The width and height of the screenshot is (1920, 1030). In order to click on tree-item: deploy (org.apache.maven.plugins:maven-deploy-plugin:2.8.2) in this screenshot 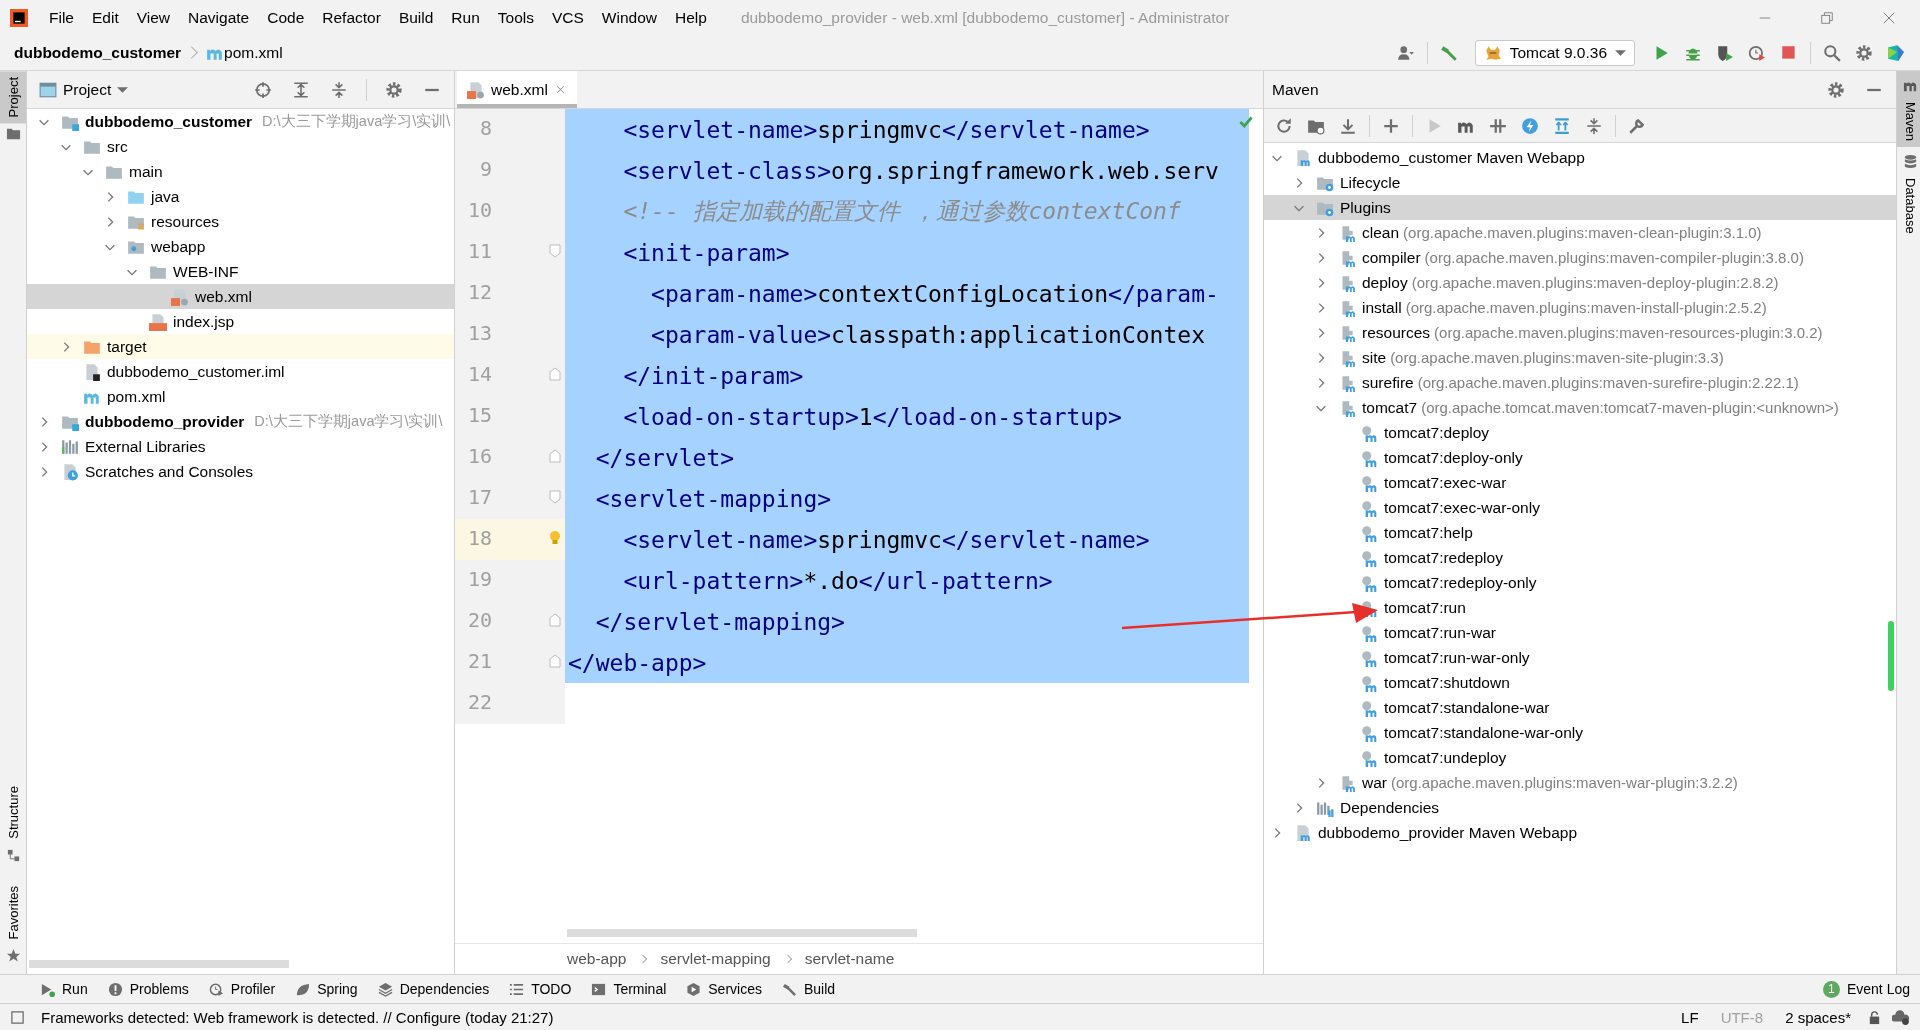, I will do `click(1580, 282)`.